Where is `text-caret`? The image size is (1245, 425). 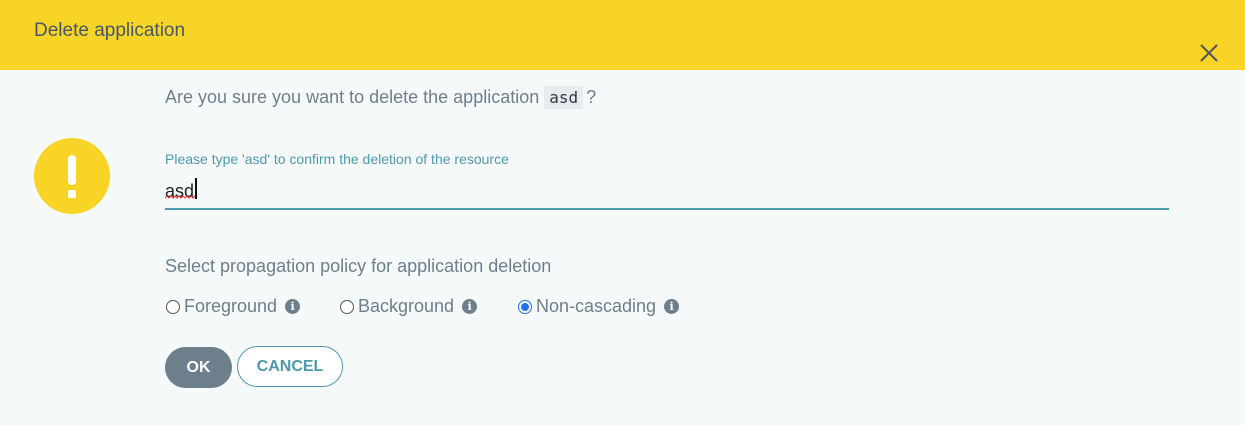
text-caret is located at coordinates (196, 188).